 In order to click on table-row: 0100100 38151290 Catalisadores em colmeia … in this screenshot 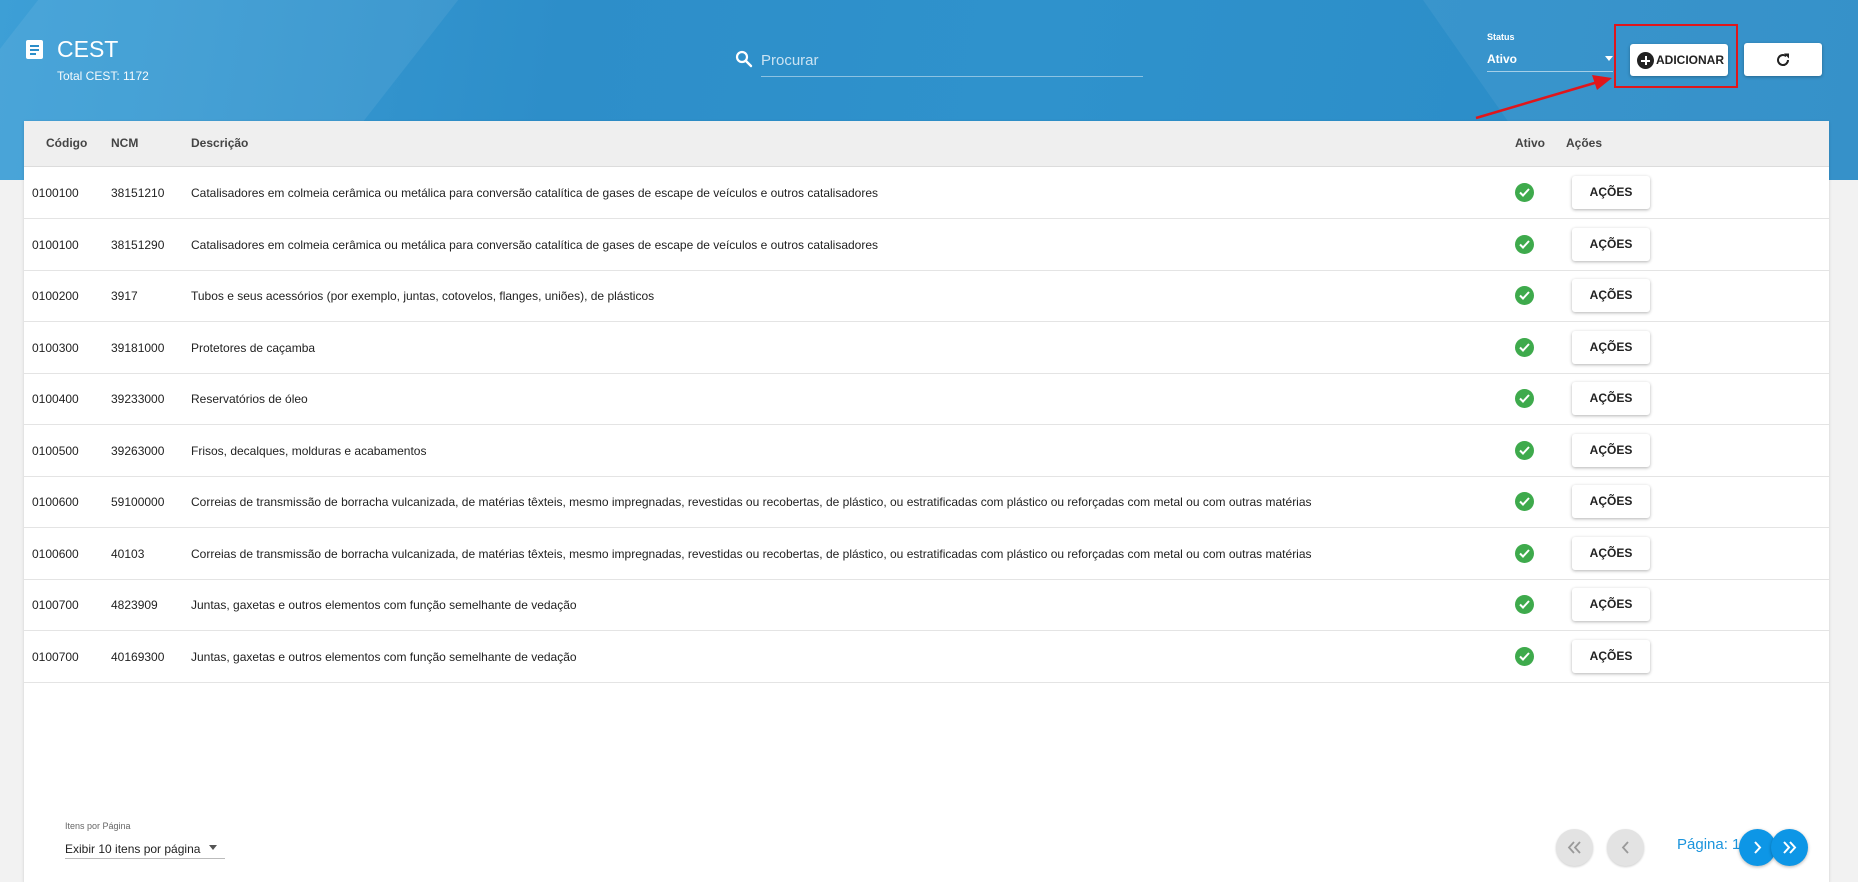, I will do `click(926, 245)`.